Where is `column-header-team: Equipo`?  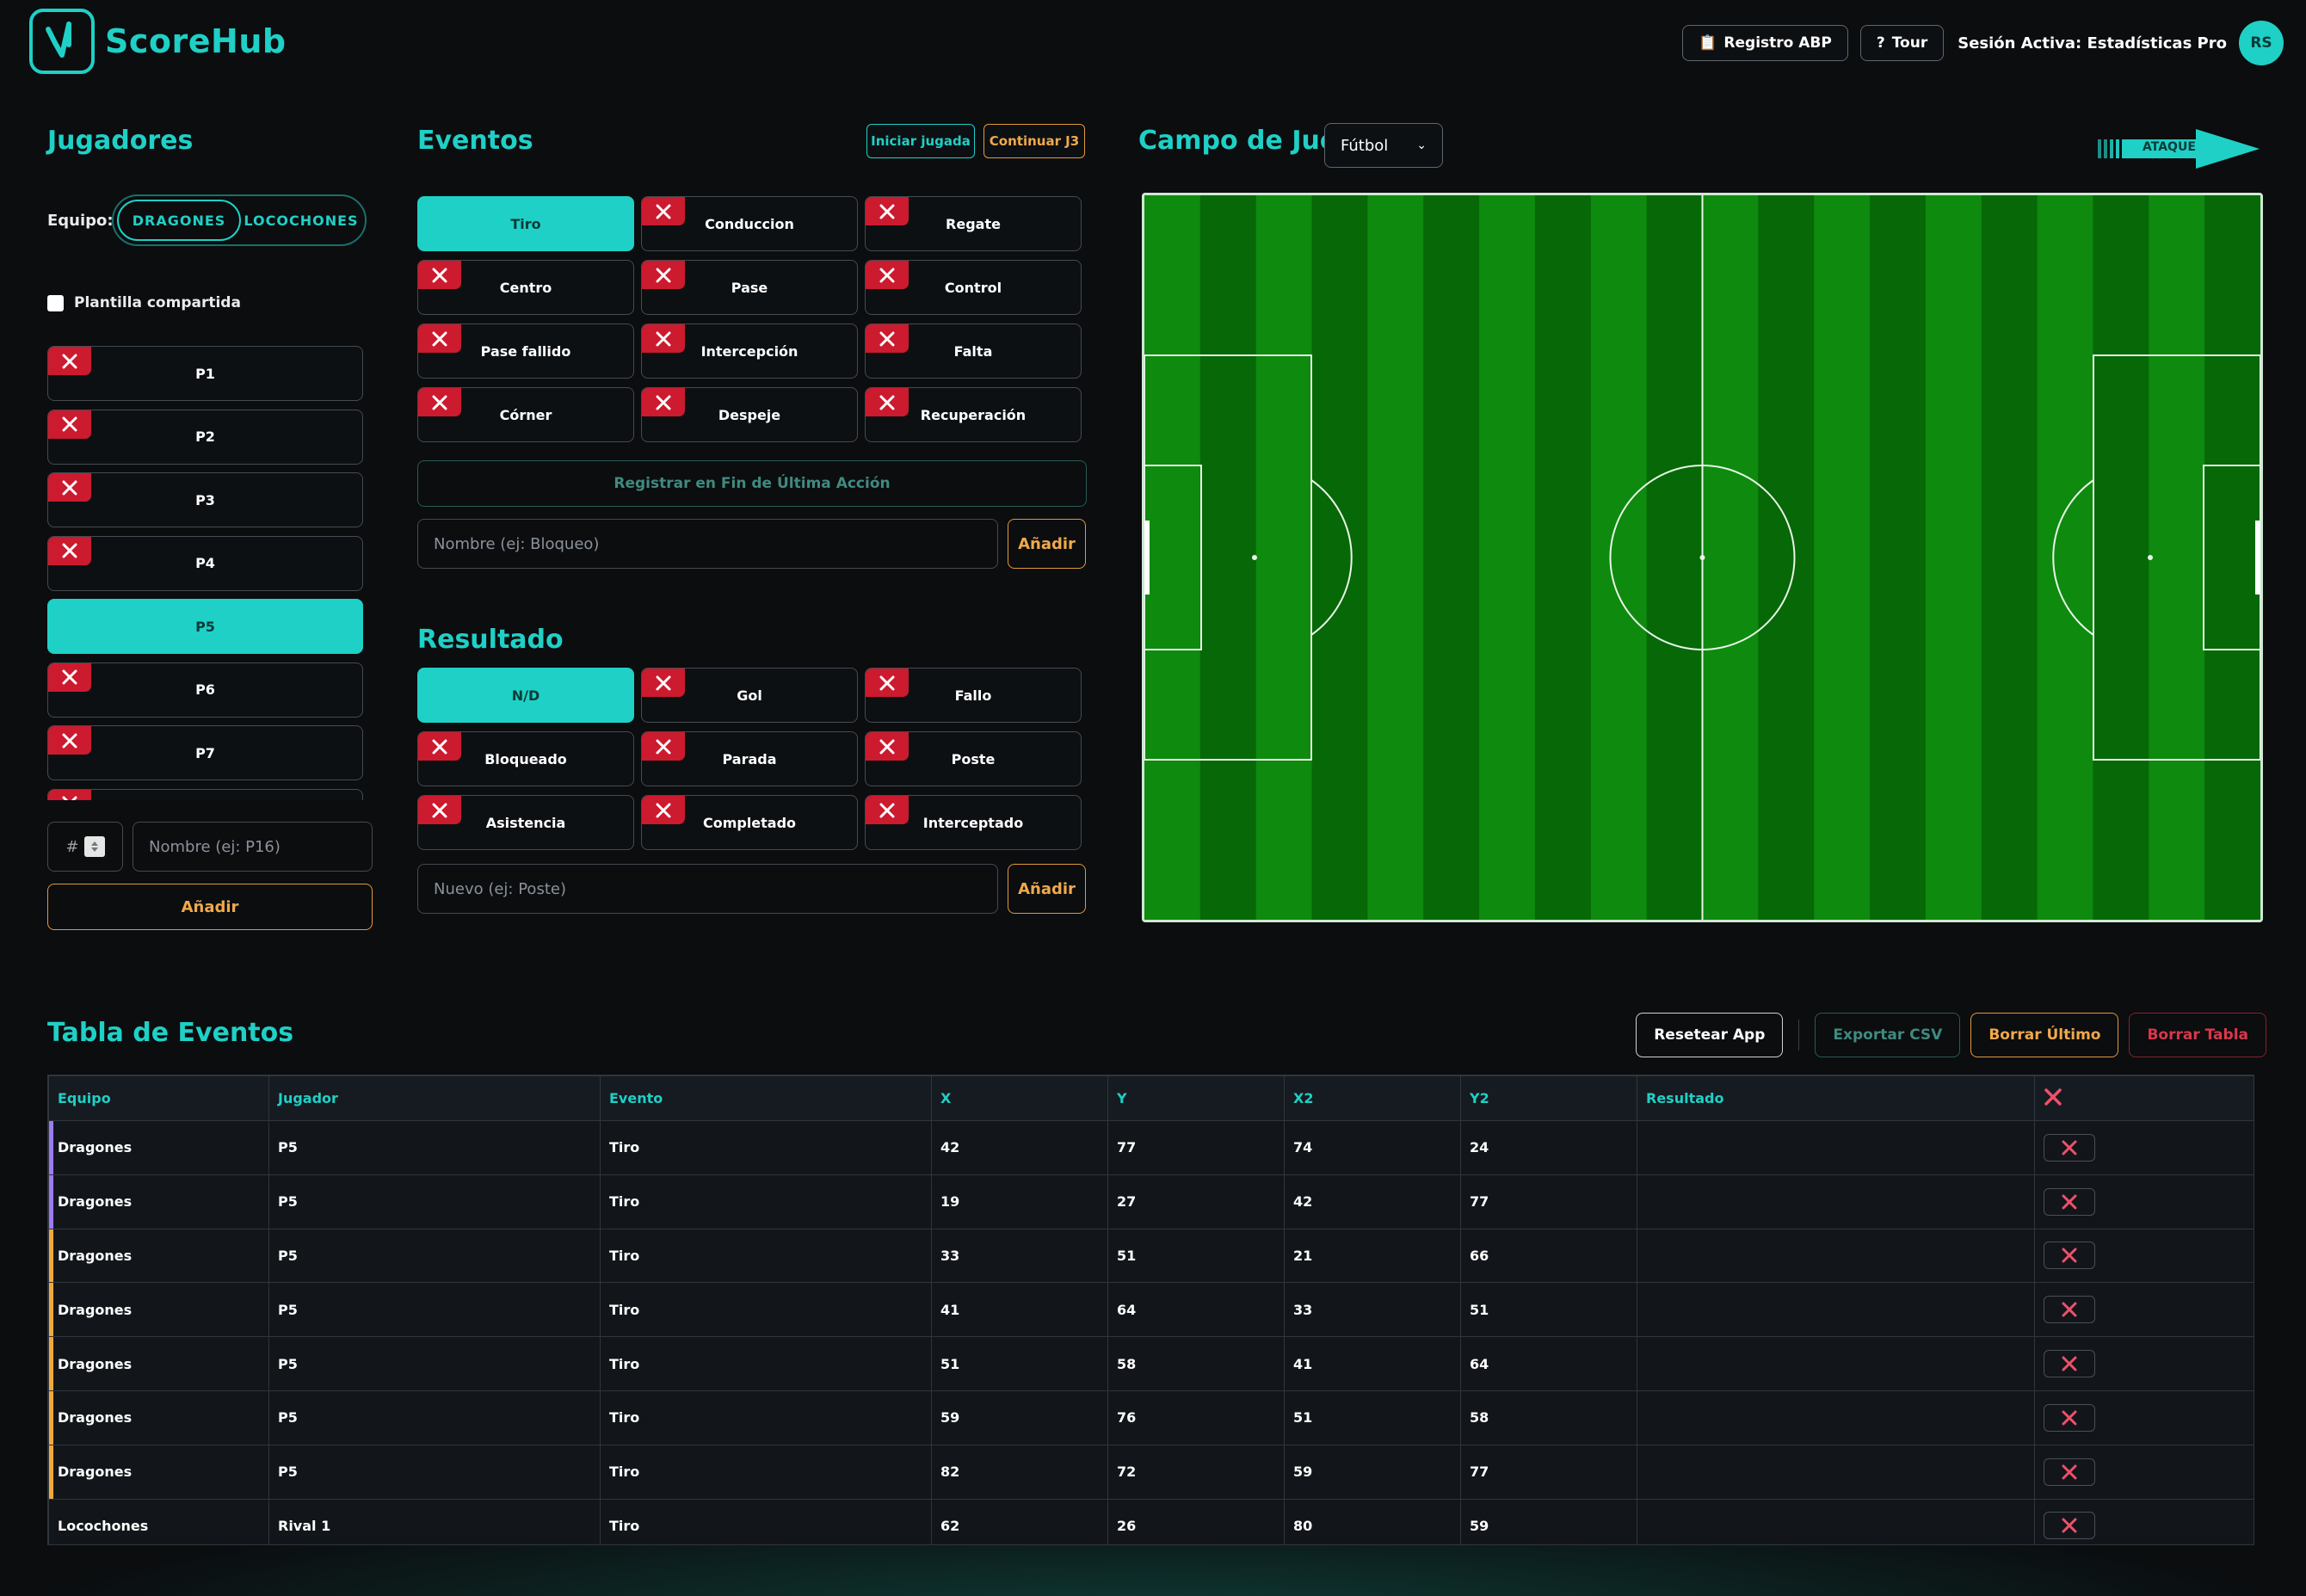
column-header-team: Equipo is located at coordinates (158, 1098).